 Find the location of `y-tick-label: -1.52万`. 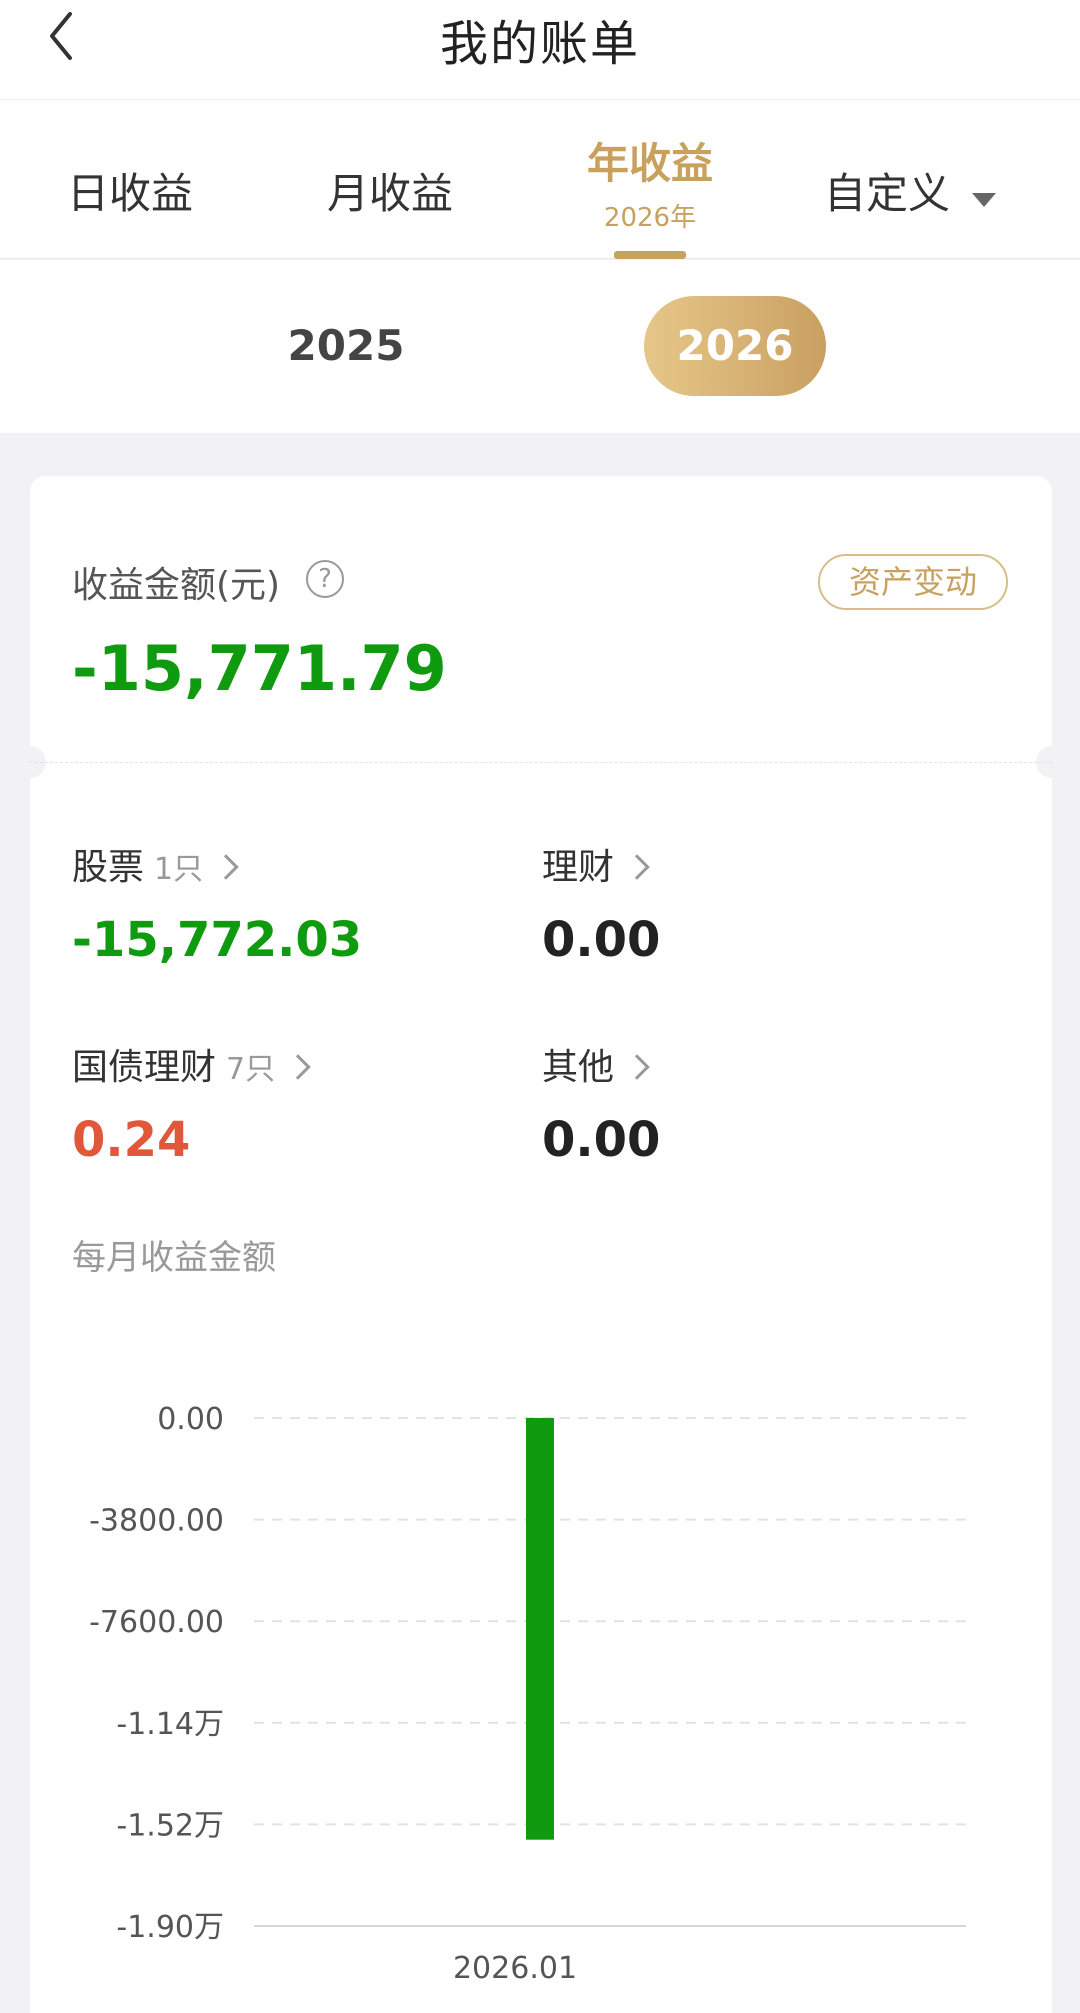

y-tick-label: -1.52万 is located at coordinates (170, 1825).